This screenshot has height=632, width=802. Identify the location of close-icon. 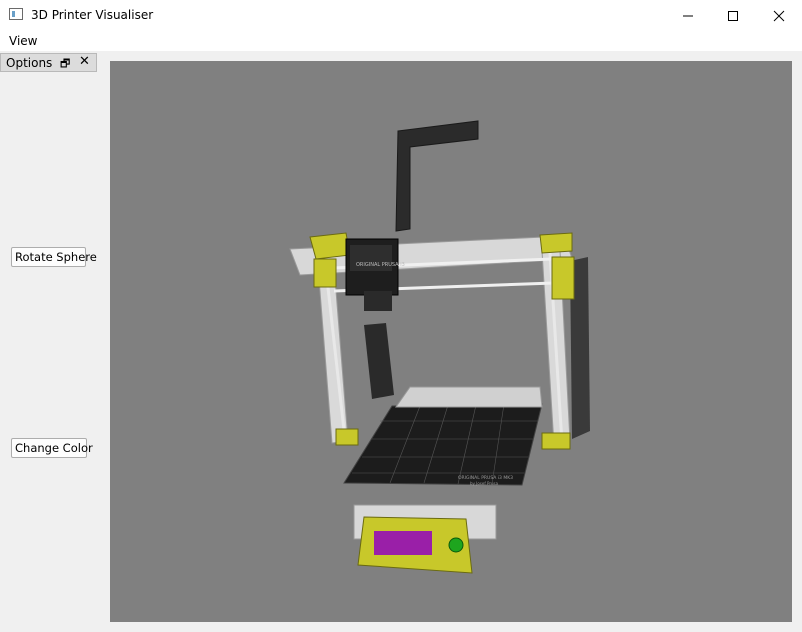
(779, 15).